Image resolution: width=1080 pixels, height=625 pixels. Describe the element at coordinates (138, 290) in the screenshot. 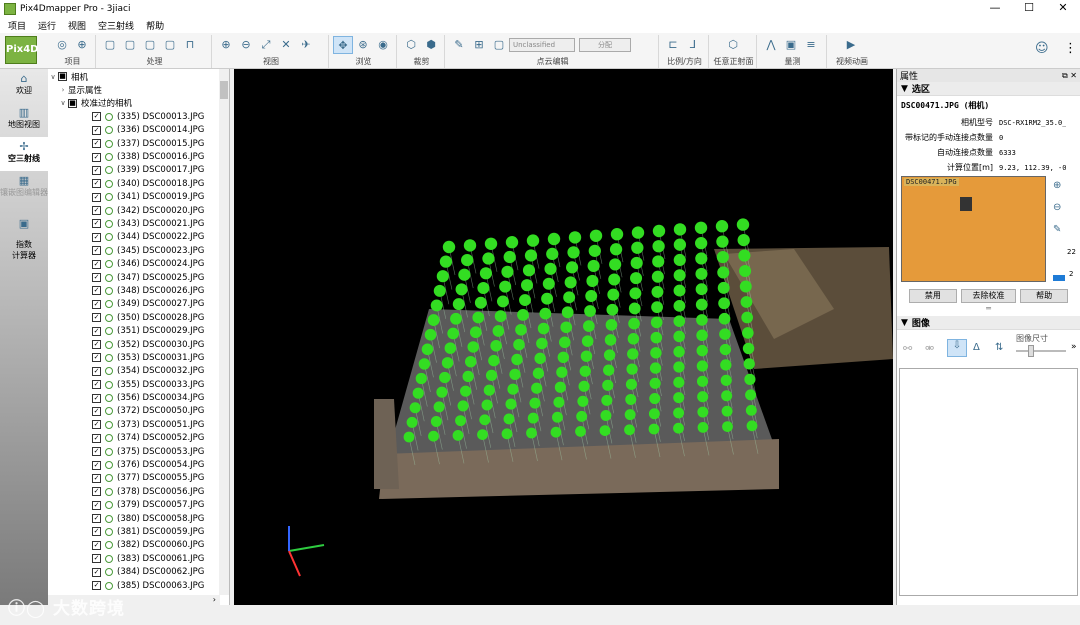

I see `tree-camera-item: ✓ (348) DSC00026.JPG` at that location.